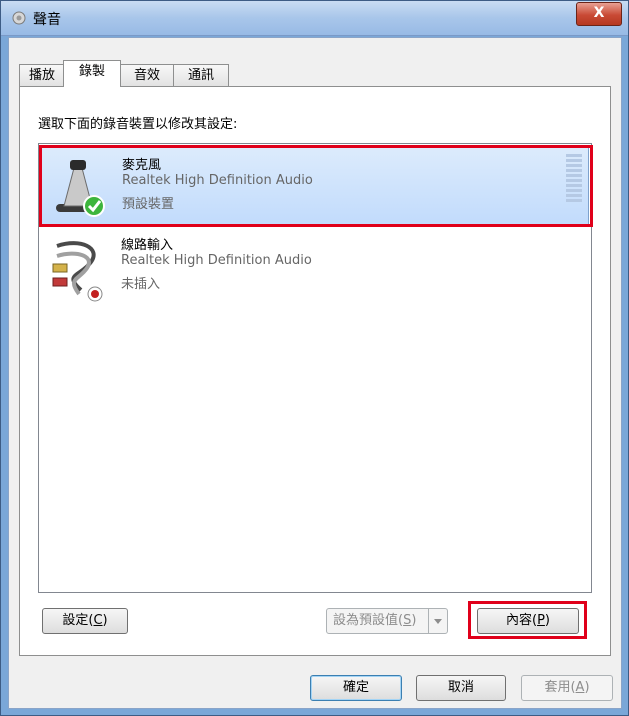 Image resolution: width=629 pixels, height=716 pixels. I want to click on instruction-text: 選取下面的錄音裝置以修改其設定:, so click(138, 124).